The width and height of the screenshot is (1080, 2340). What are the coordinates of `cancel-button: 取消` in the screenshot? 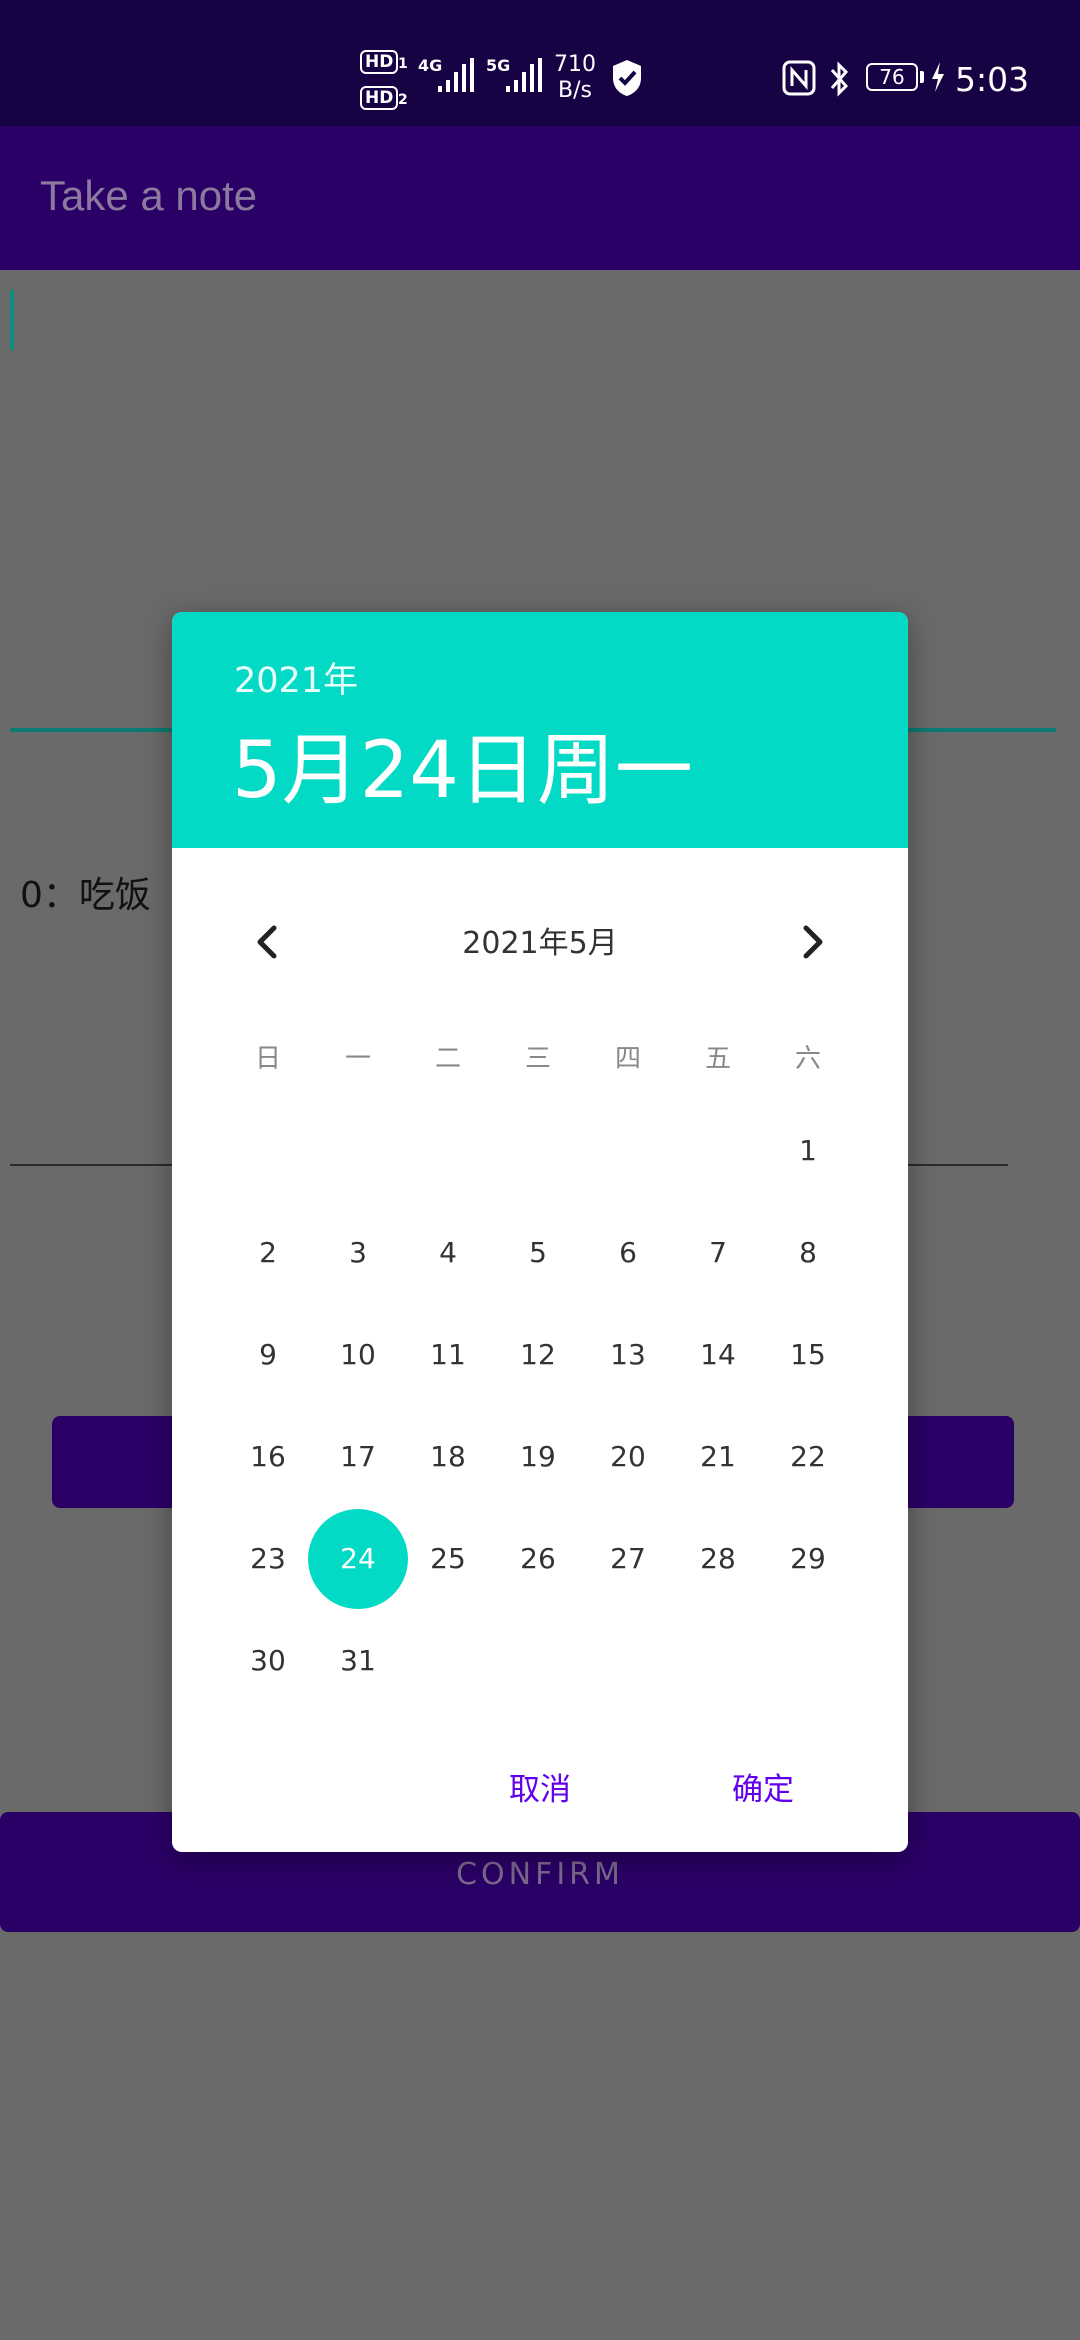 It's located at (540, 1786).